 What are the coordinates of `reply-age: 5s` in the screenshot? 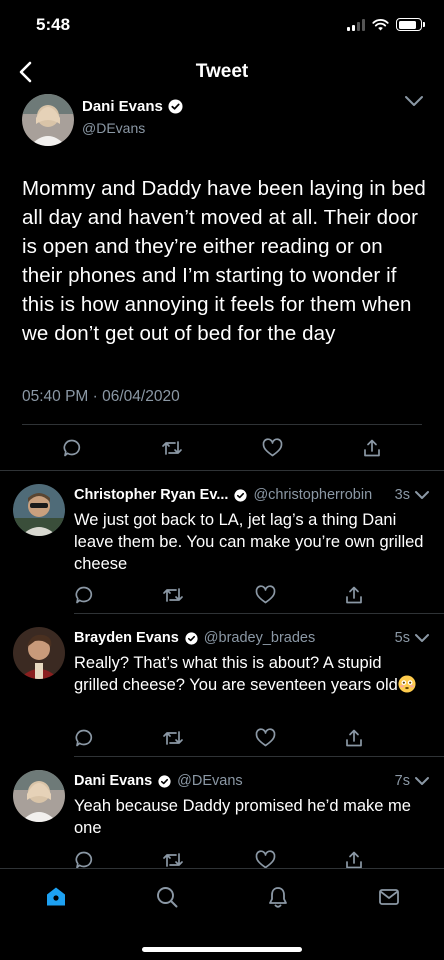 It's located at (402, 638).